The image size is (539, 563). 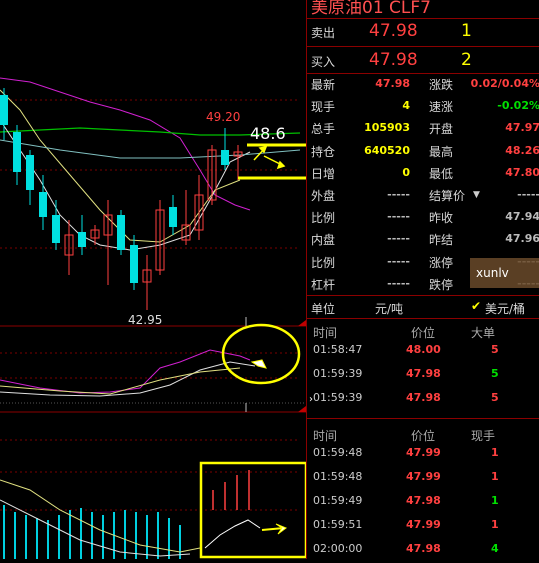 I want to click on stat-label: 昨收, so click(x=441, y=218).